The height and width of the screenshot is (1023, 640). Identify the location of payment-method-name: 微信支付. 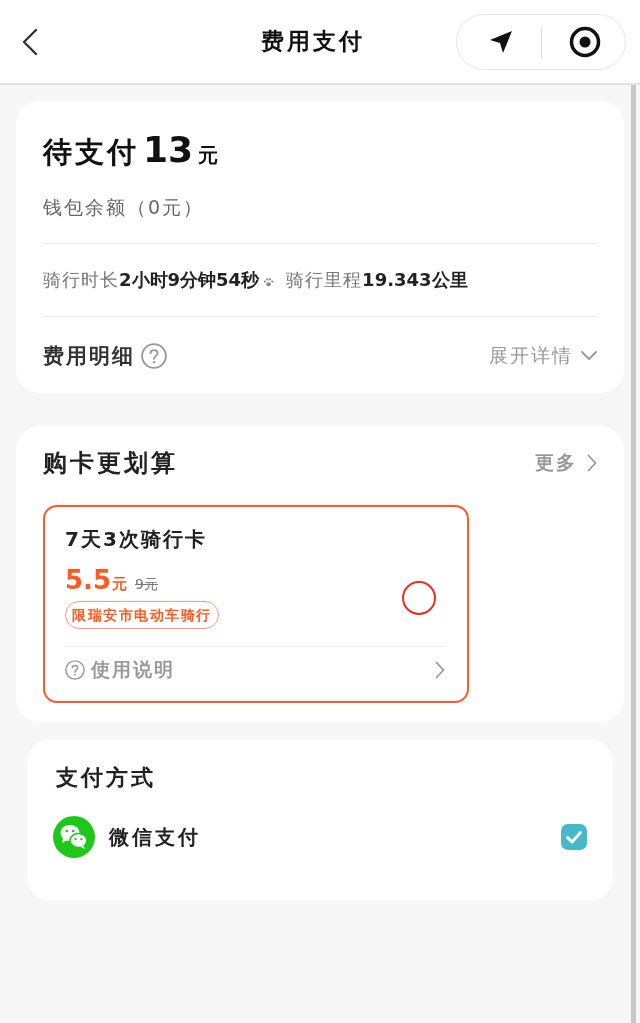
(155, 837).